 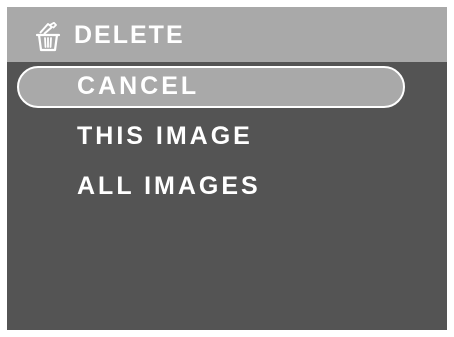 I want to click on menu-item-this-image: THIS IMAGE, so click(x=211, y=137).